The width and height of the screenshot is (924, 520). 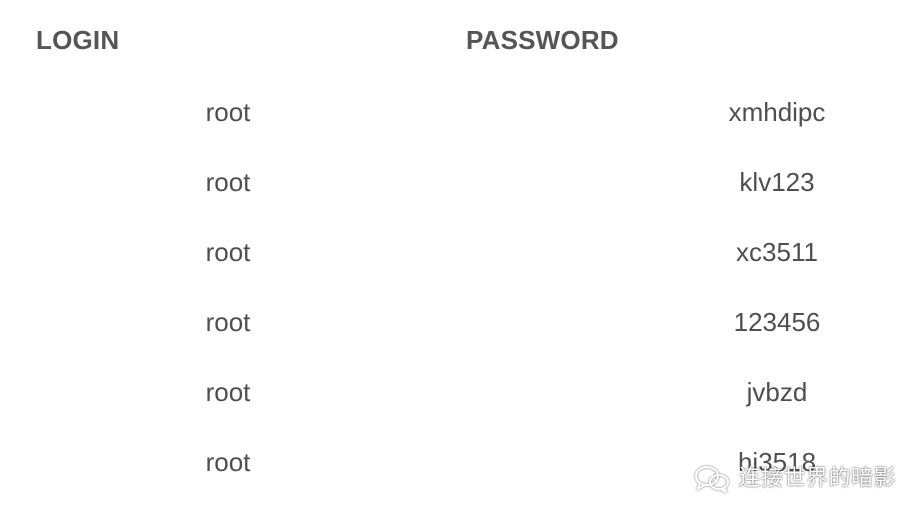 I want to click on watermark-text: 连接世界的暗影, so click(x=817, y=478).